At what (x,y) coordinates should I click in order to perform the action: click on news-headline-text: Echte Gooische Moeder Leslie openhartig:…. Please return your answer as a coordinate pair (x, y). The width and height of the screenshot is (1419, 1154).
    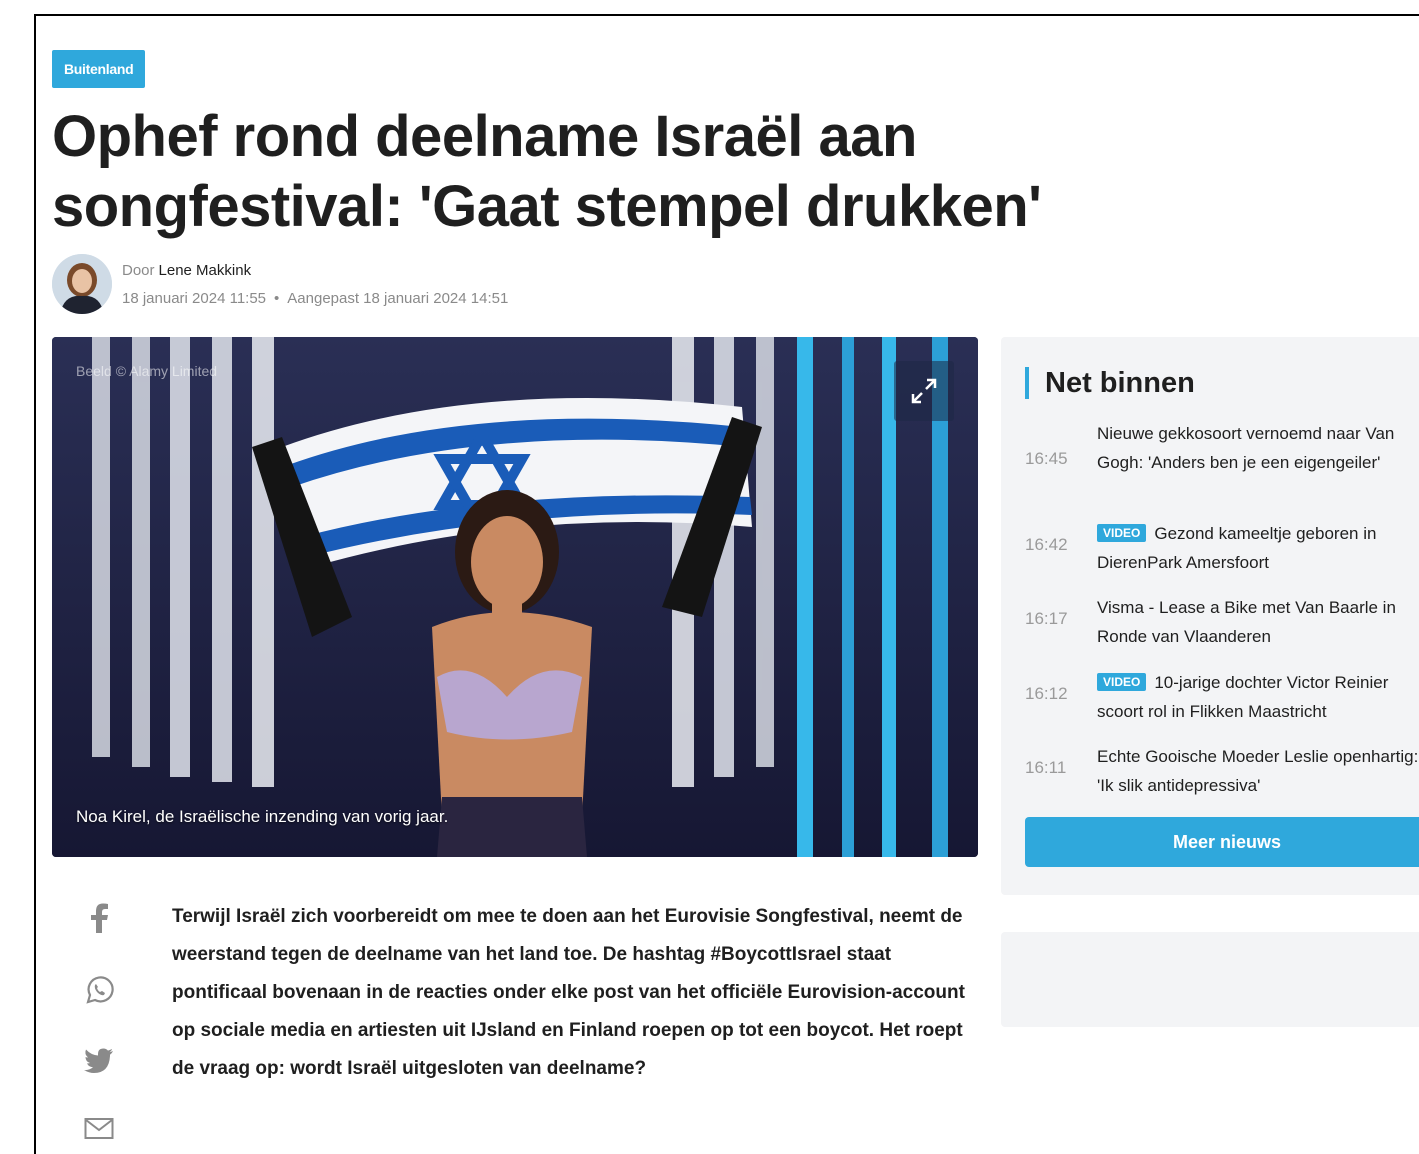
    Looking at the image, I should click on (1258, 771).